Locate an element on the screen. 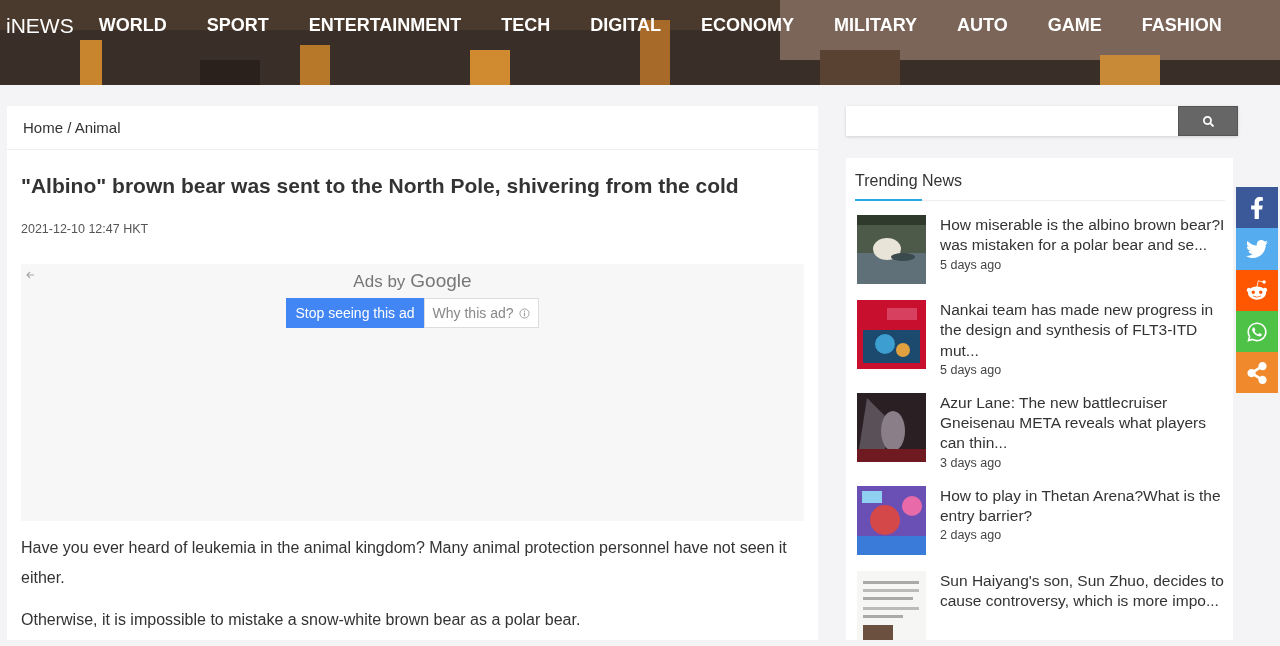  info-icon is located at coordinates (524, 313).